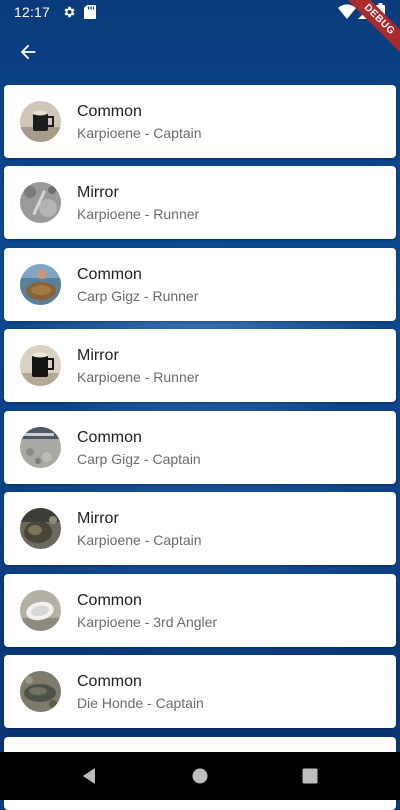 The width and height of the screenshot is (400, 810). Describe the element at coordinates (310, 776) in the screenshot. I see `recents-square-icon` at that location.